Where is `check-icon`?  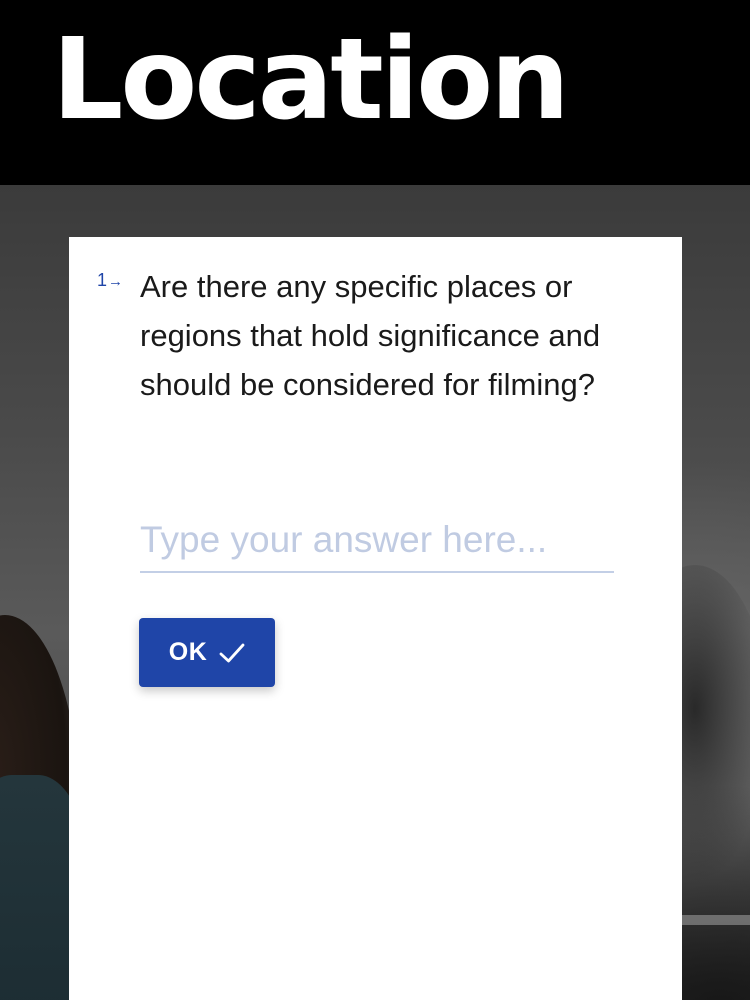
check-icon is located at coordinates (232, 652).